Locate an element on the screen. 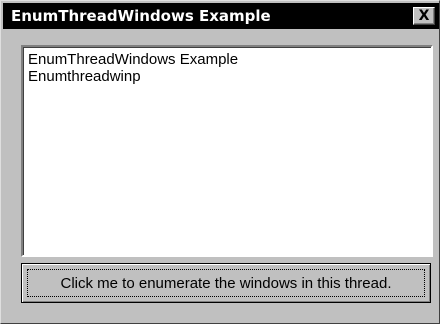 The image size is (440, 324). close-button: X is located at coordinates (424, 16).